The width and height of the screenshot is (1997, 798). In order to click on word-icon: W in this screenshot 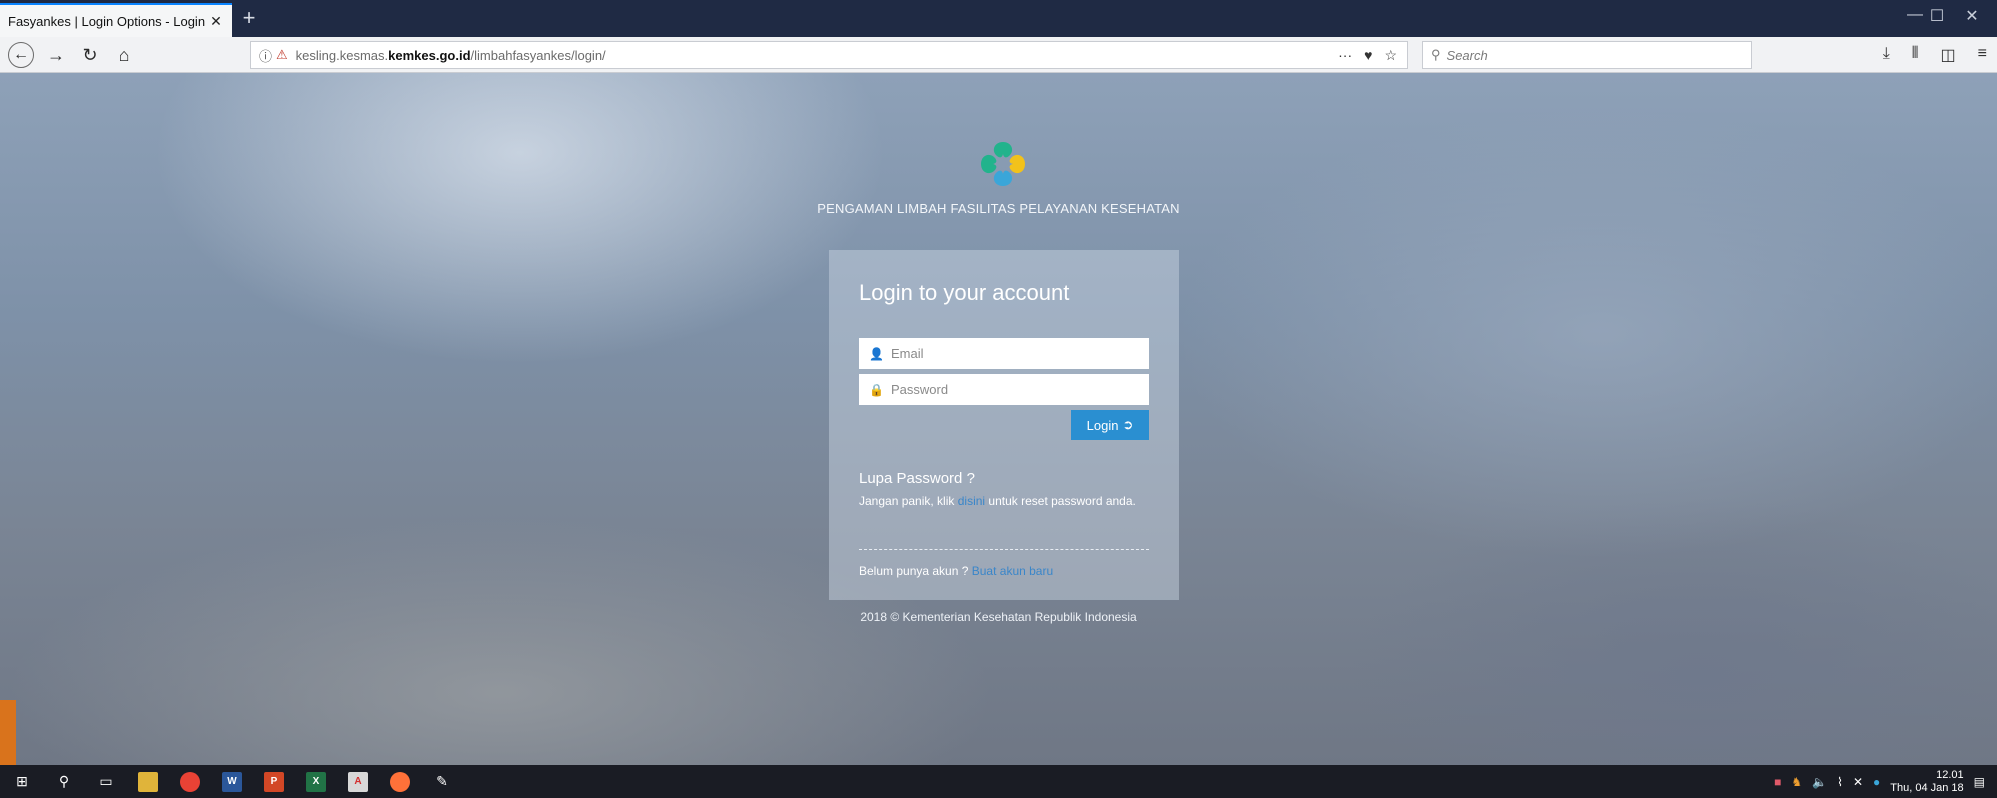, I will do `click(232, 781)`.